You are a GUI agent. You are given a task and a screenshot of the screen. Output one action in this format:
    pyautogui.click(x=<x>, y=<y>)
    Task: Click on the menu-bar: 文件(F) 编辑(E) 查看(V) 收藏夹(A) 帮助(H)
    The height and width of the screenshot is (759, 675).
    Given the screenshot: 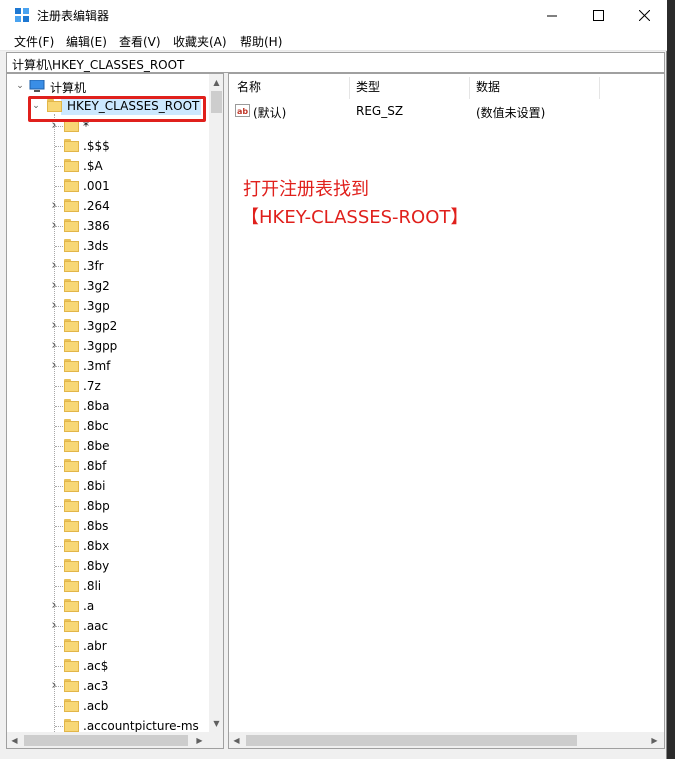 What is the action you would take?
    pyautogui.click(x=333, y=40)
    